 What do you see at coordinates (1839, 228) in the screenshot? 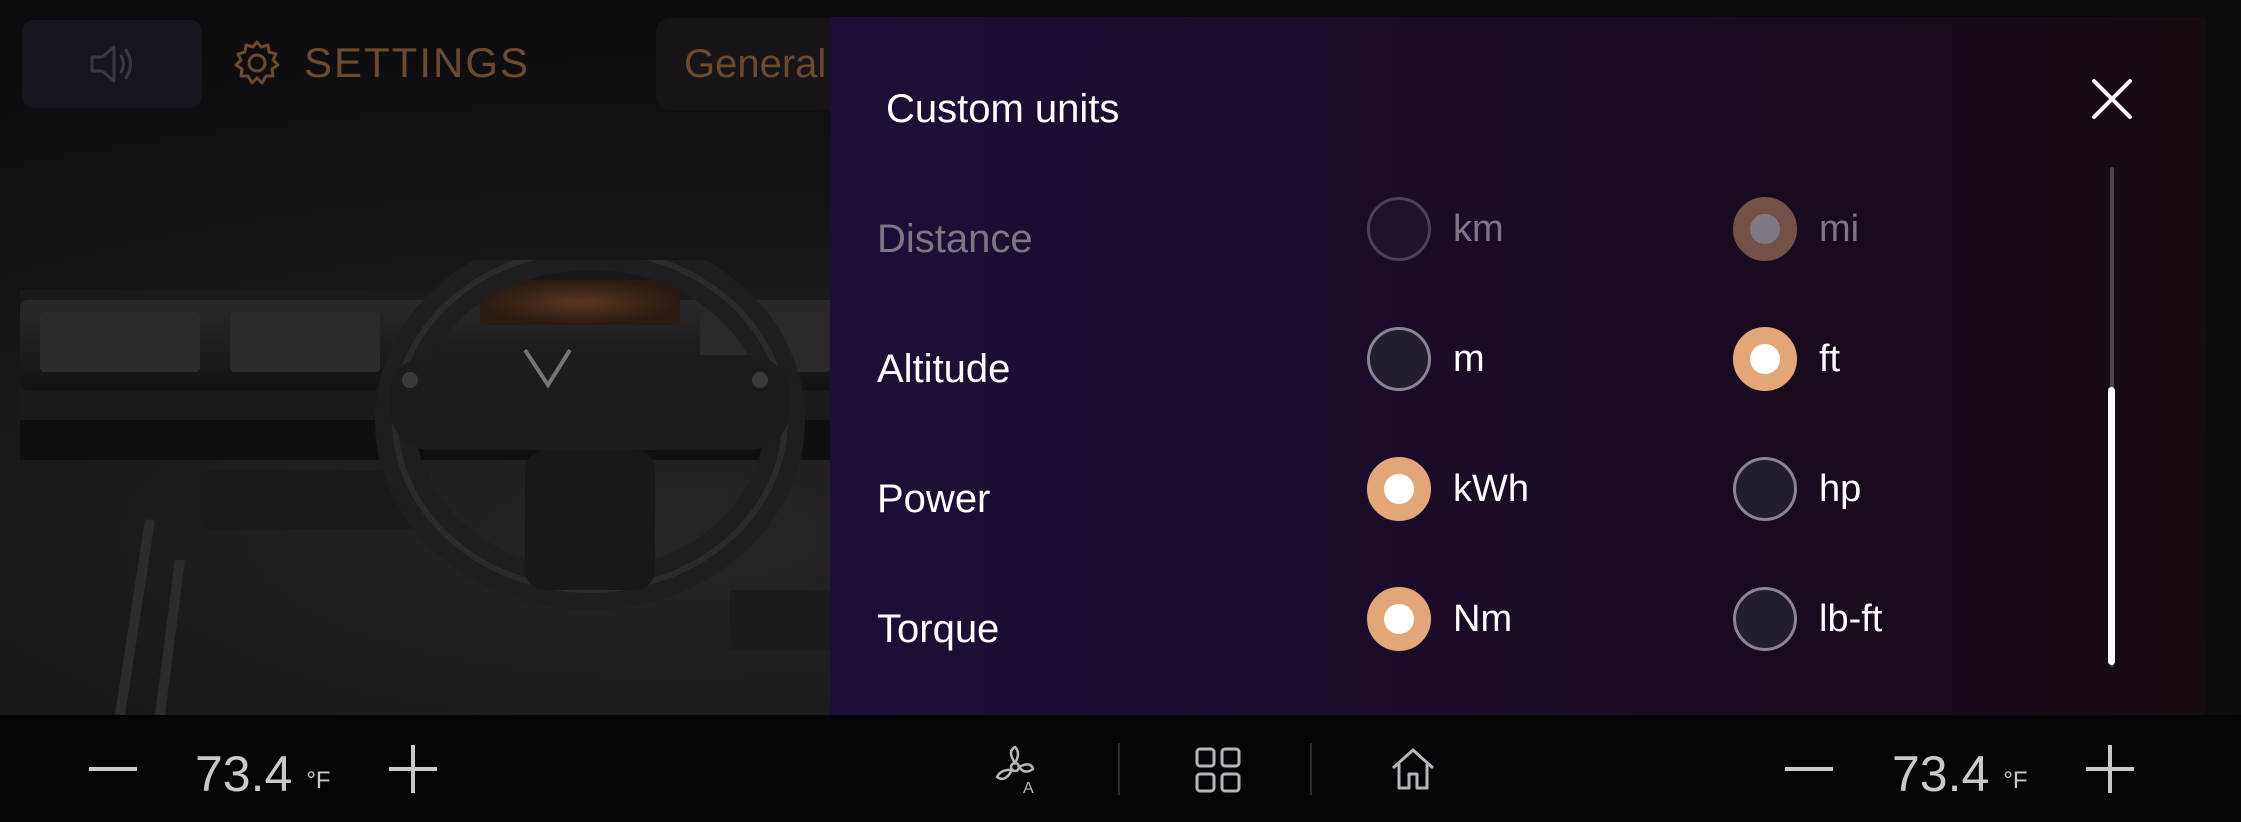
I see `option-label: mi` at bounding box center [1839, 228].